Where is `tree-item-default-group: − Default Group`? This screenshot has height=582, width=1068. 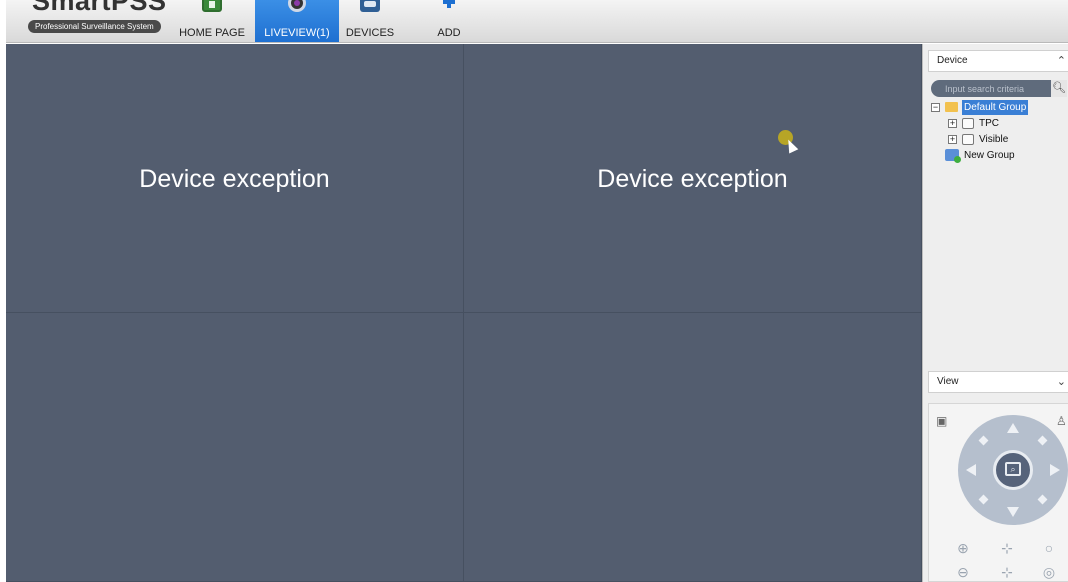 tree-item-default-group: − Default Group is located at coordinates (999, 107).